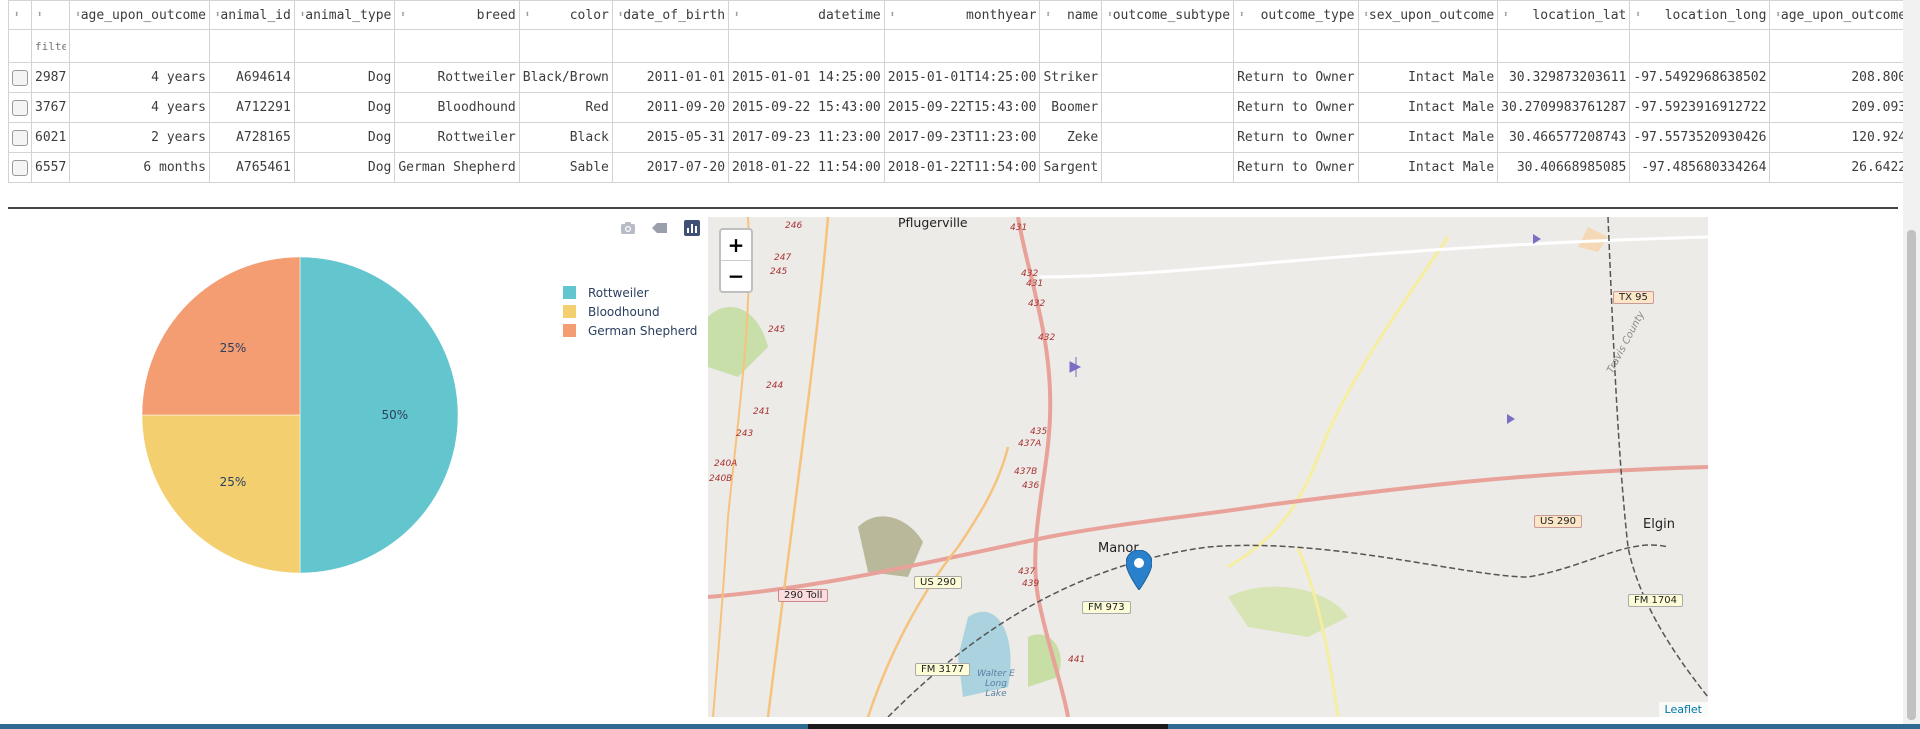 The height and width of the screenshot is (729, 1920). What do you see at coordinates (457, 15) in the screenshot?
I see `column-header: ⬍ breed` at bounding box center [457, 15].